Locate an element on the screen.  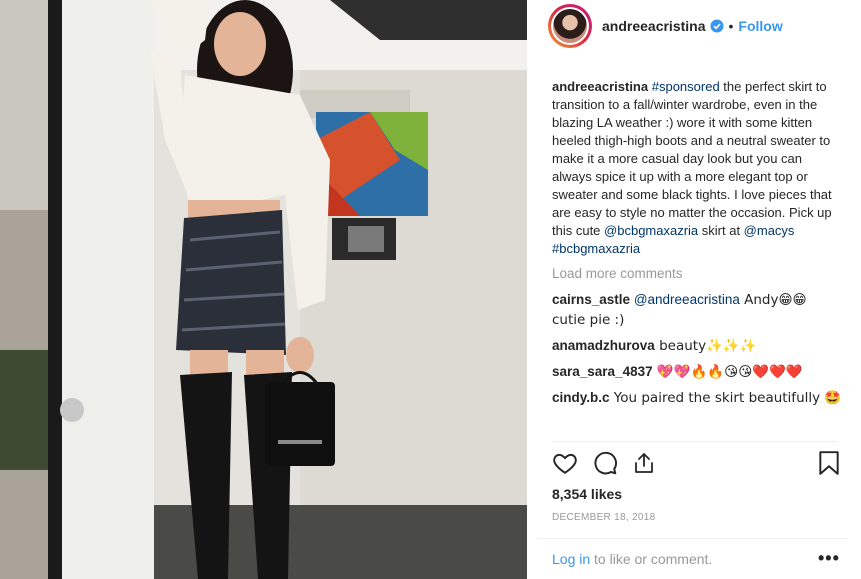
post-date: DECEMBER 18, 2018 is located at coordinates (604, 517).